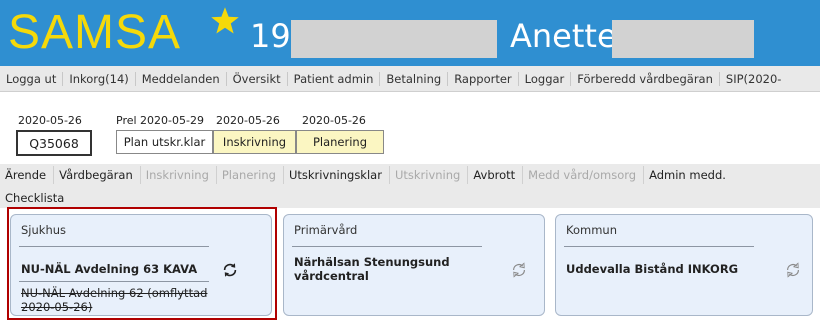 This screenshot has height=320, width=820. I want to click on action-avbrott: Avbrott, so click(496, 175).